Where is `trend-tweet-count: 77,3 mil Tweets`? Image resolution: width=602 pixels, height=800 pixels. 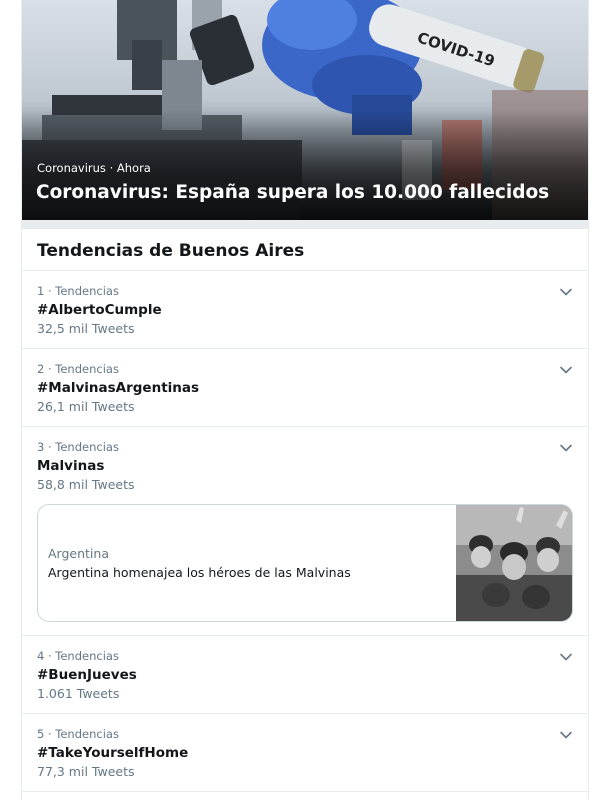 trend-tweet-count: 77,3 mil Tweets is located at coordinates (86, 771).